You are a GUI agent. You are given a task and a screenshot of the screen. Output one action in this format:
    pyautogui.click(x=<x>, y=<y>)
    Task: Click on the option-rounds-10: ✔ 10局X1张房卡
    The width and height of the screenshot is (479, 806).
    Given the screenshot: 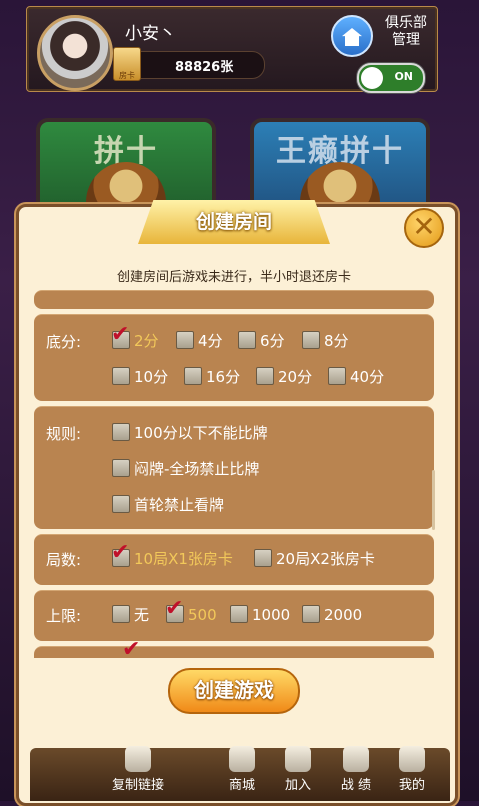 What is the action you would take?
    pyautogui.click(x=172, y=555)
    